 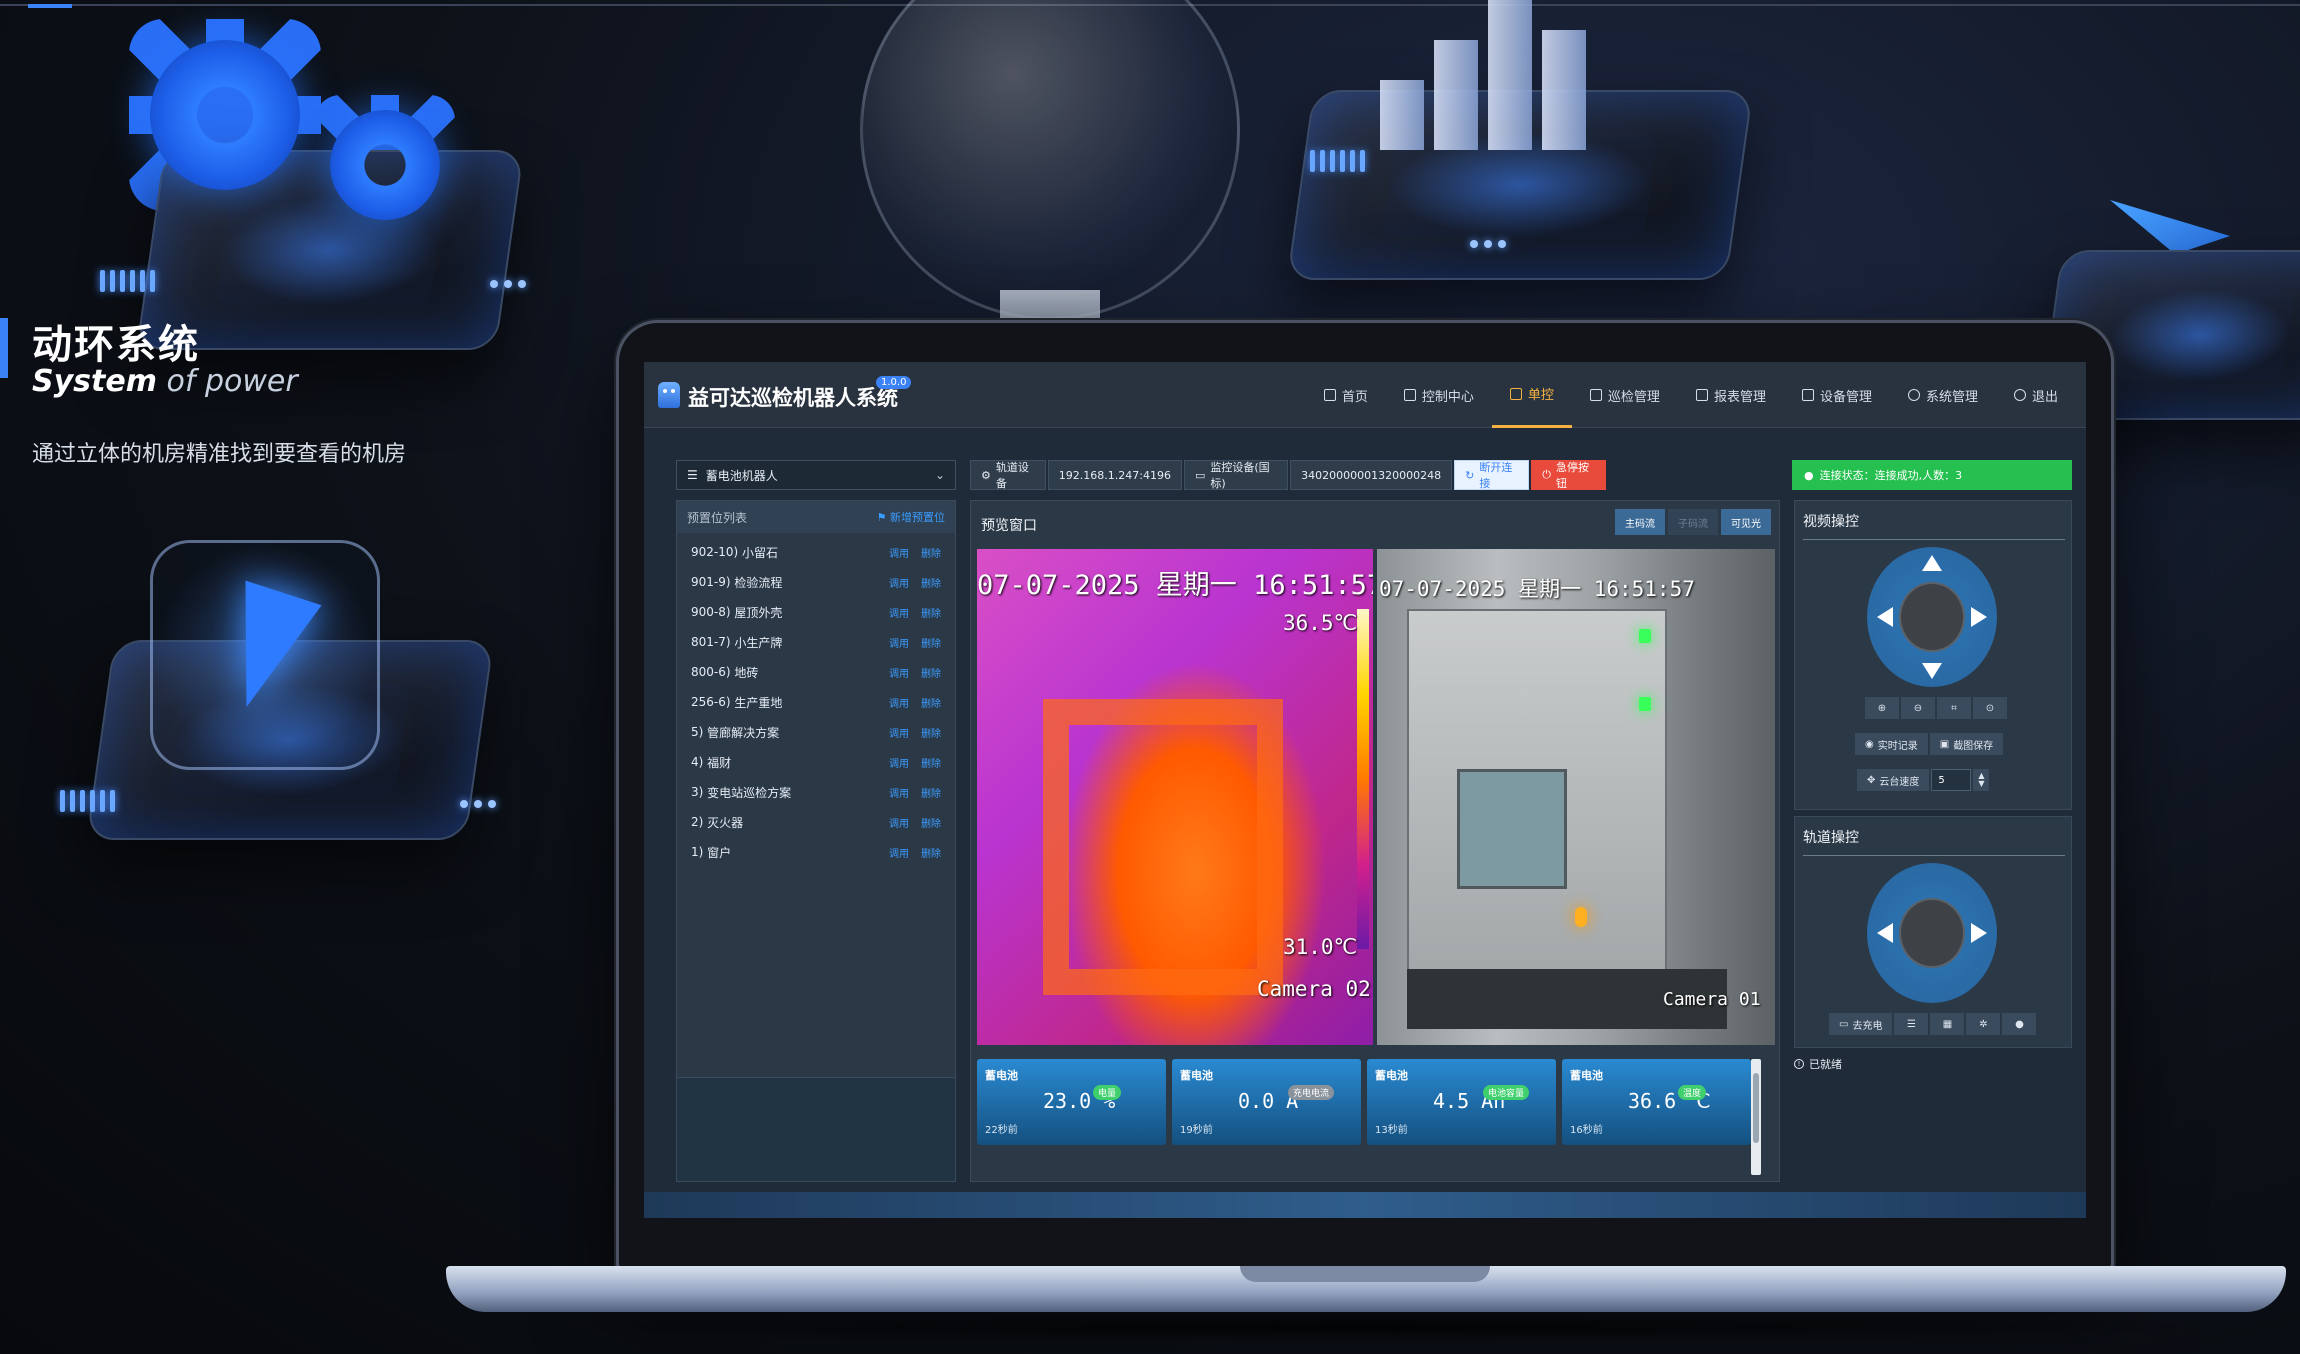 I want to click on reset-icon: ⊙, so click(x=1990, y=708).